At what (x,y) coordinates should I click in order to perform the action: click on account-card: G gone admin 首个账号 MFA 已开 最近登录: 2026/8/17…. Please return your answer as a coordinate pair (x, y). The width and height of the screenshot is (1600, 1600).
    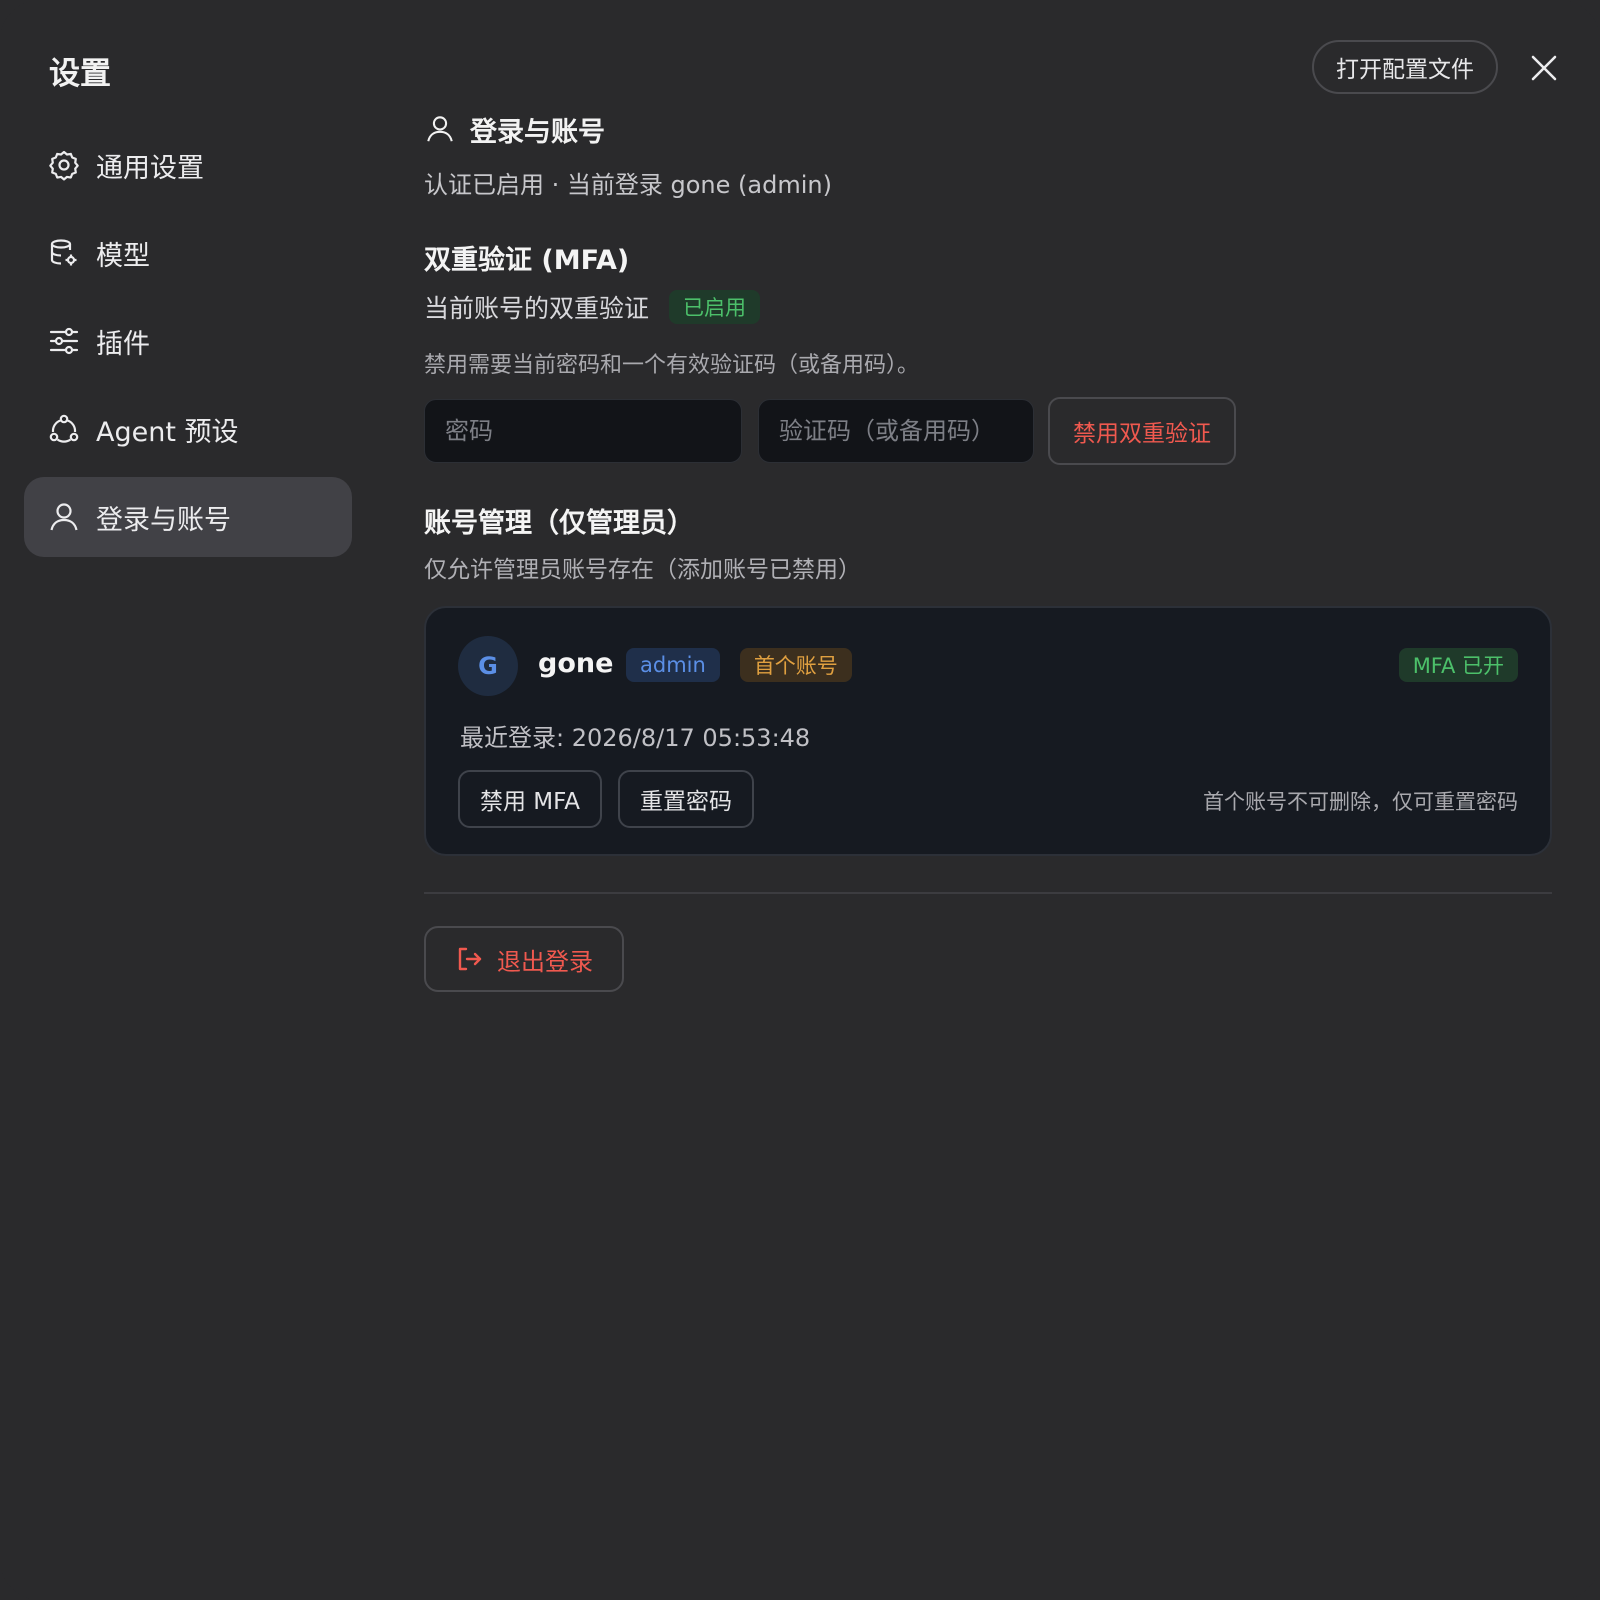
    Looking at the image, I should click on (988, 731).